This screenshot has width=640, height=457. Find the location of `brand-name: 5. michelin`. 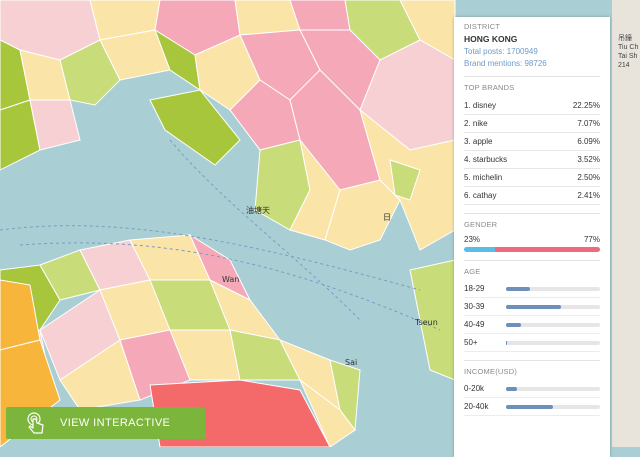

brand-name: 5. michelin is located at coordinates (483, 177).